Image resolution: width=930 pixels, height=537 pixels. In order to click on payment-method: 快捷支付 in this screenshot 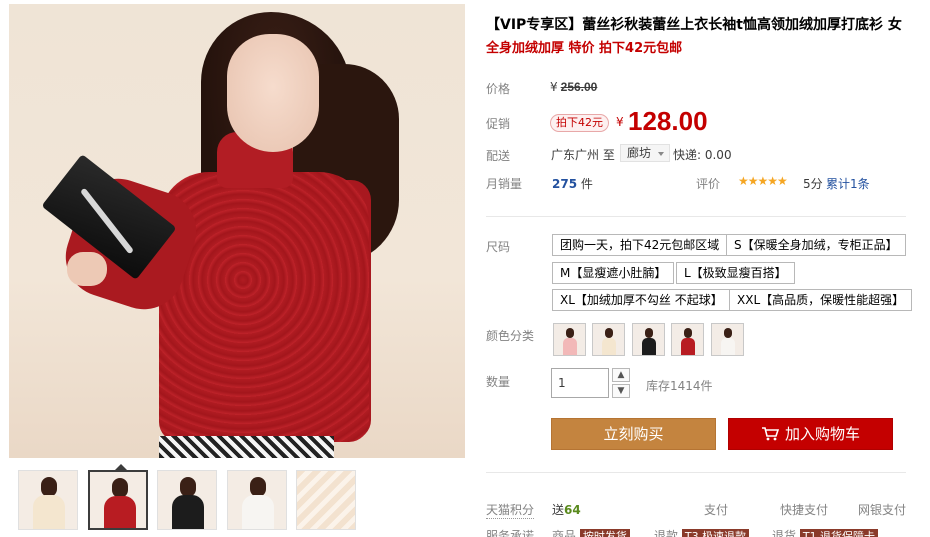, I will do `click(804, 510)`.